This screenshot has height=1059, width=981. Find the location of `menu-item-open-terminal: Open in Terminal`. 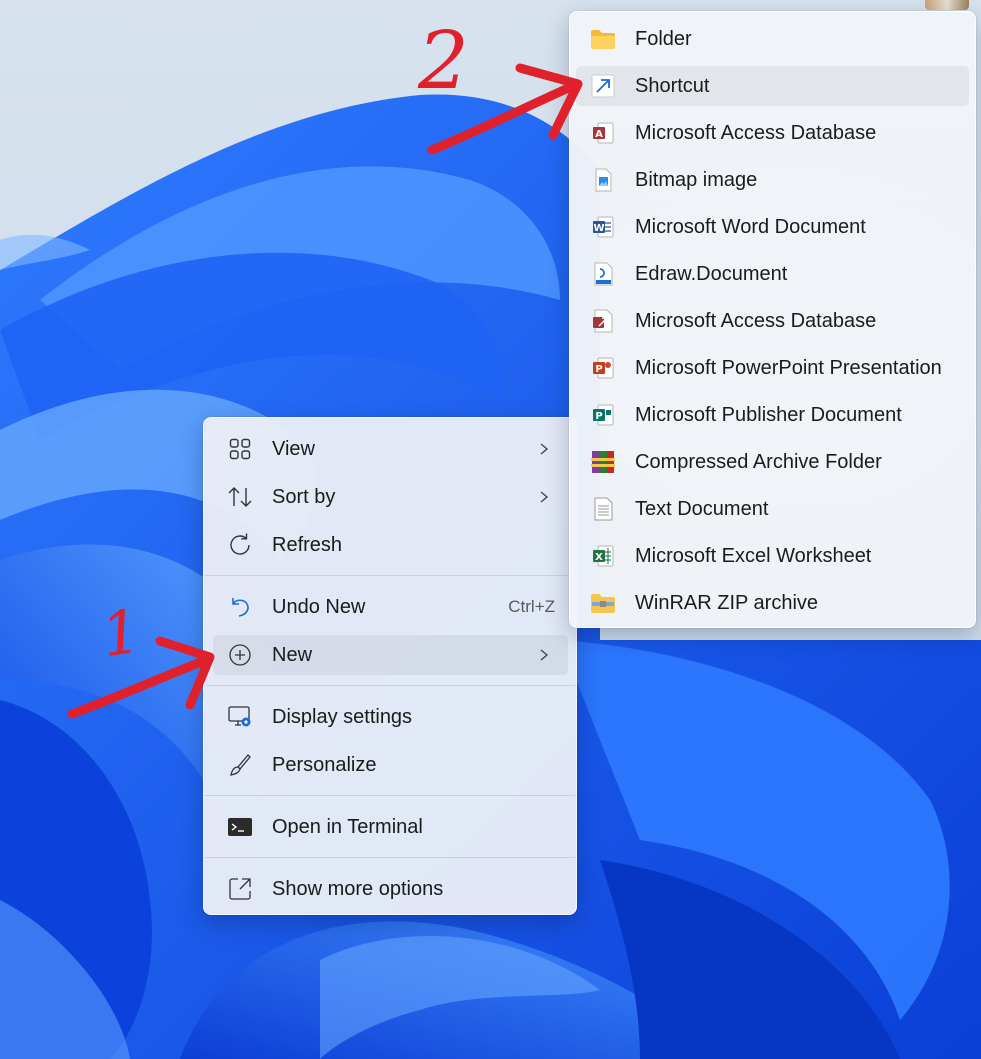

menu-item-open-terminal: Open in Terminal is located at coordinates (390, 827).